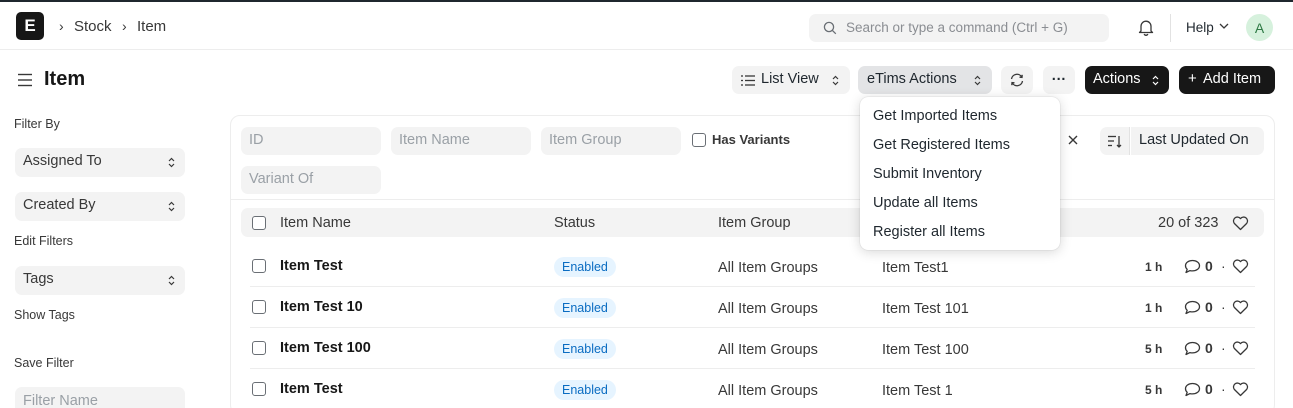 This screenshot has height=408, width=1293. I want to click on item-code-cell: Item Test 1, so click(917, 391).